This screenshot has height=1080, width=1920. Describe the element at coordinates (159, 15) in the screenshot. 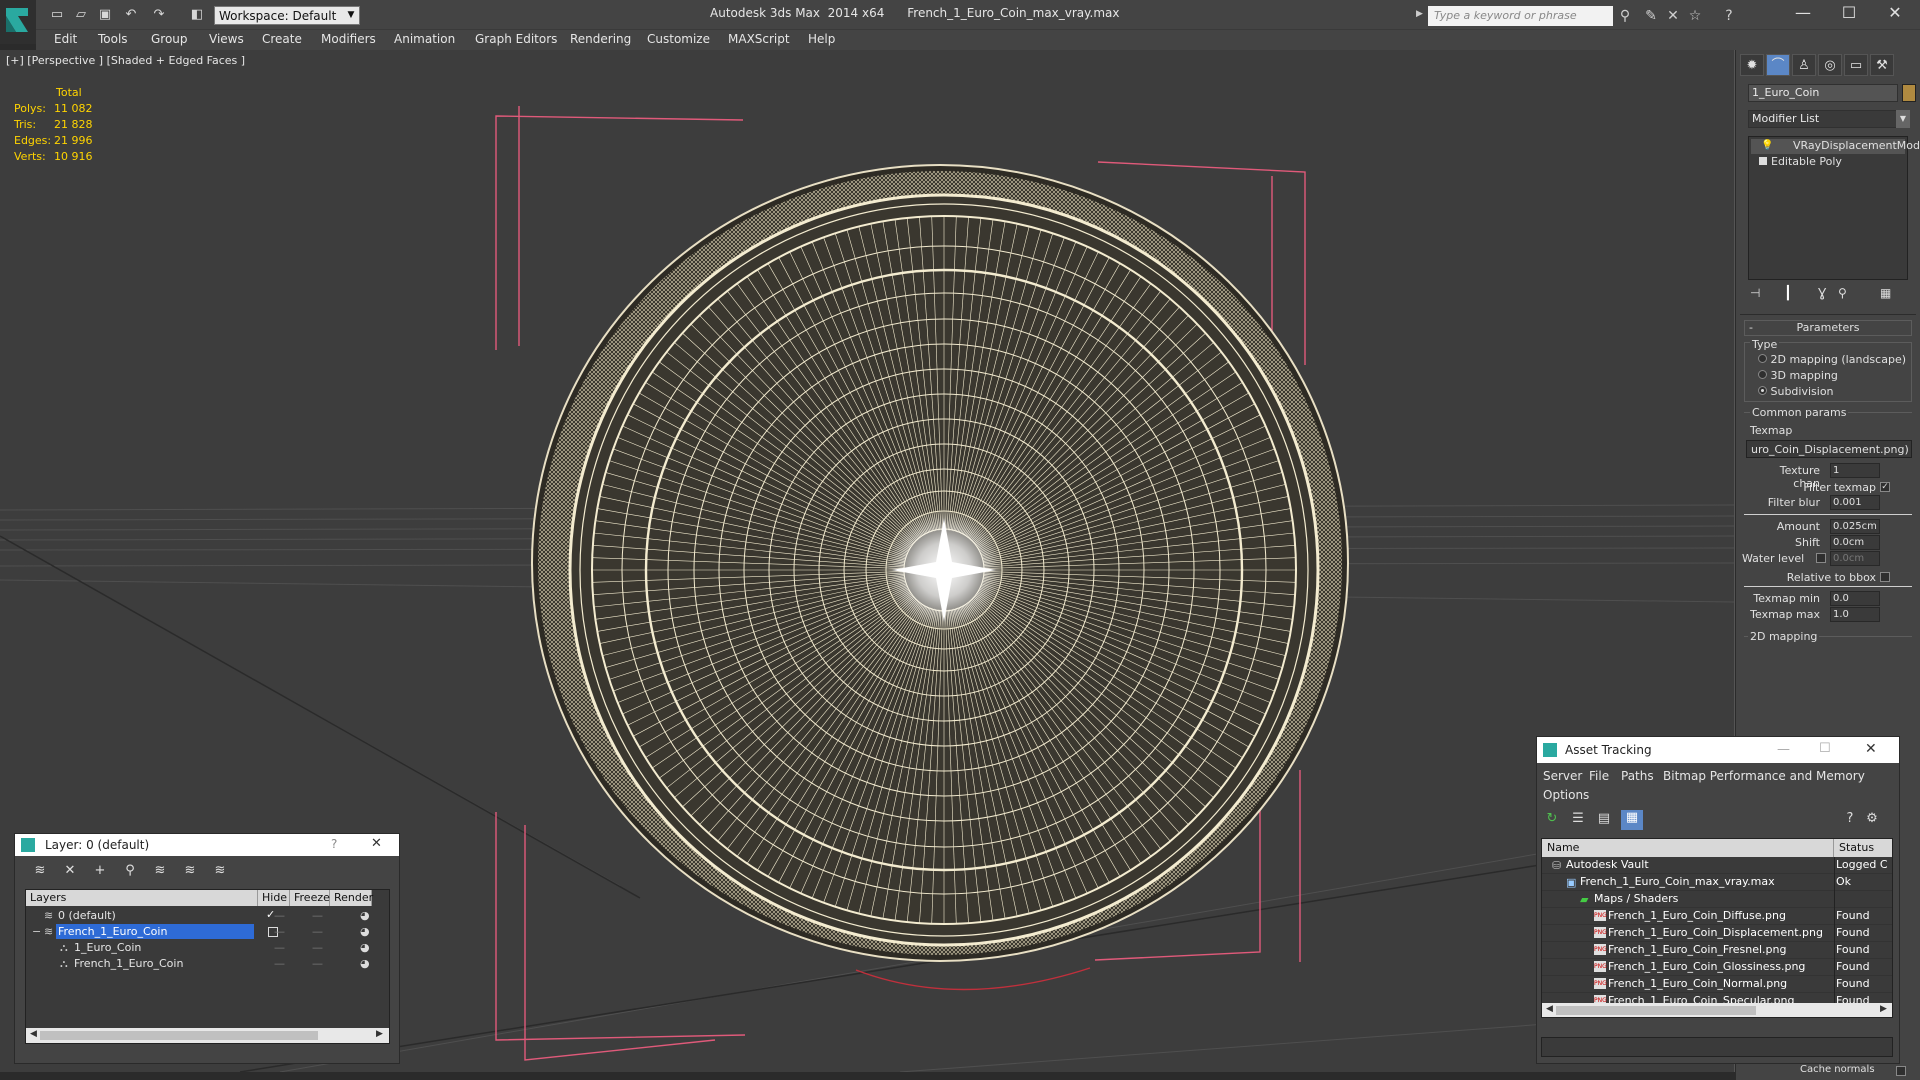

I see `redo-icon: ↷` at that location.